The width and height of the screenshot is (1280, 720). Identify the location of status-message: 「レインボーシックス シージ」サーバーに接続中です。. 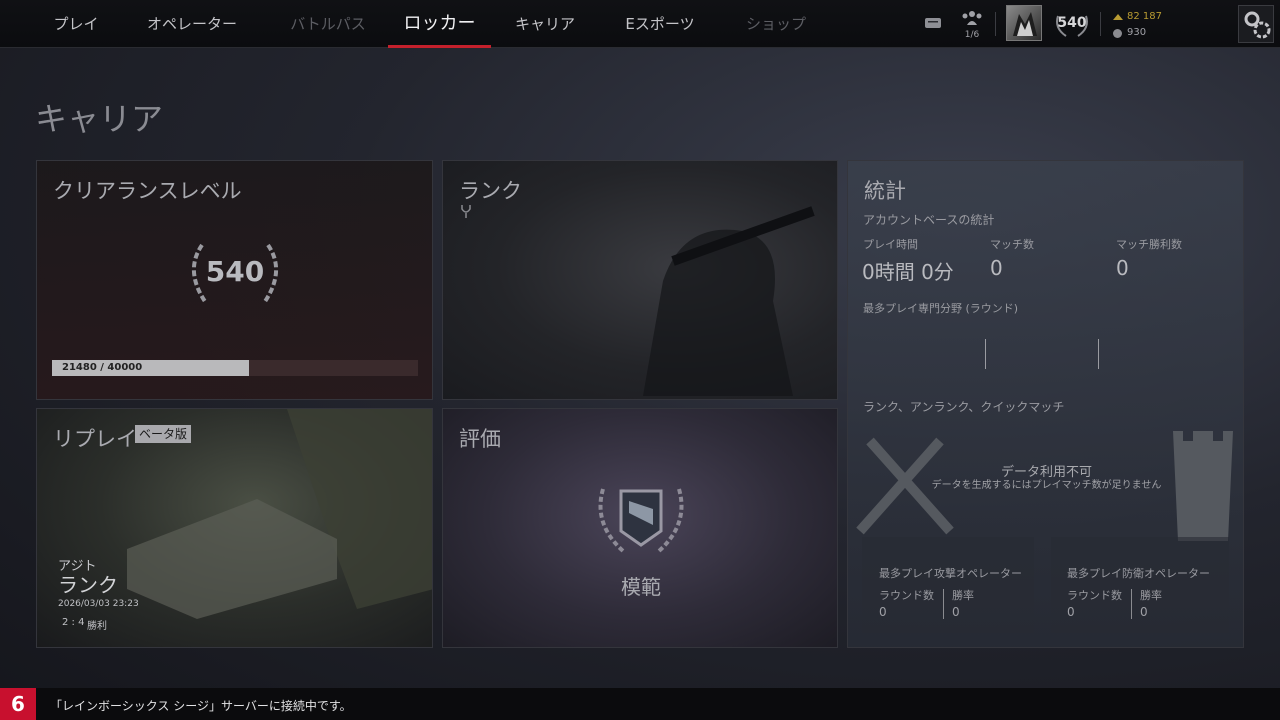
(201, 706).